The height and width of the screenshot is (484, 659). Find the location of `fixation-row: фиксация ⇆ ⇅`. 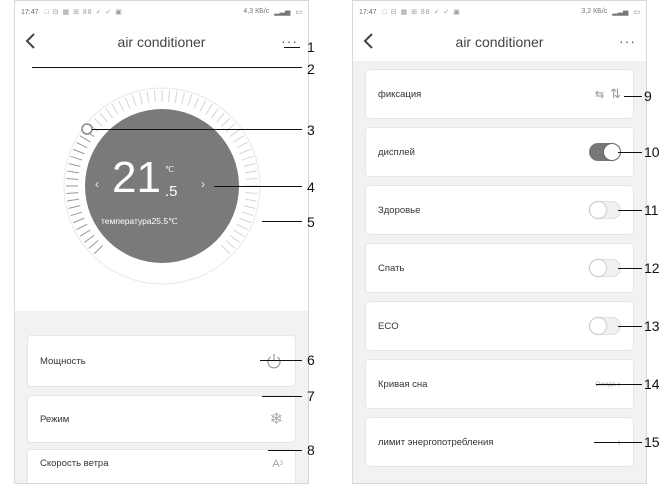

fixation-row: фиксация ⇆ ⇅ is located at coordinates (499, 94).